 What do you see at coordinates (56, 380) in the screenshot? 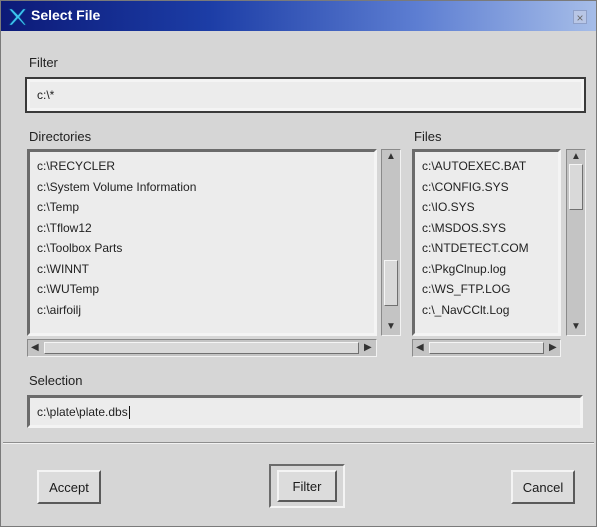
I see `selection-label: Selection` at bounding box center [56, 380].